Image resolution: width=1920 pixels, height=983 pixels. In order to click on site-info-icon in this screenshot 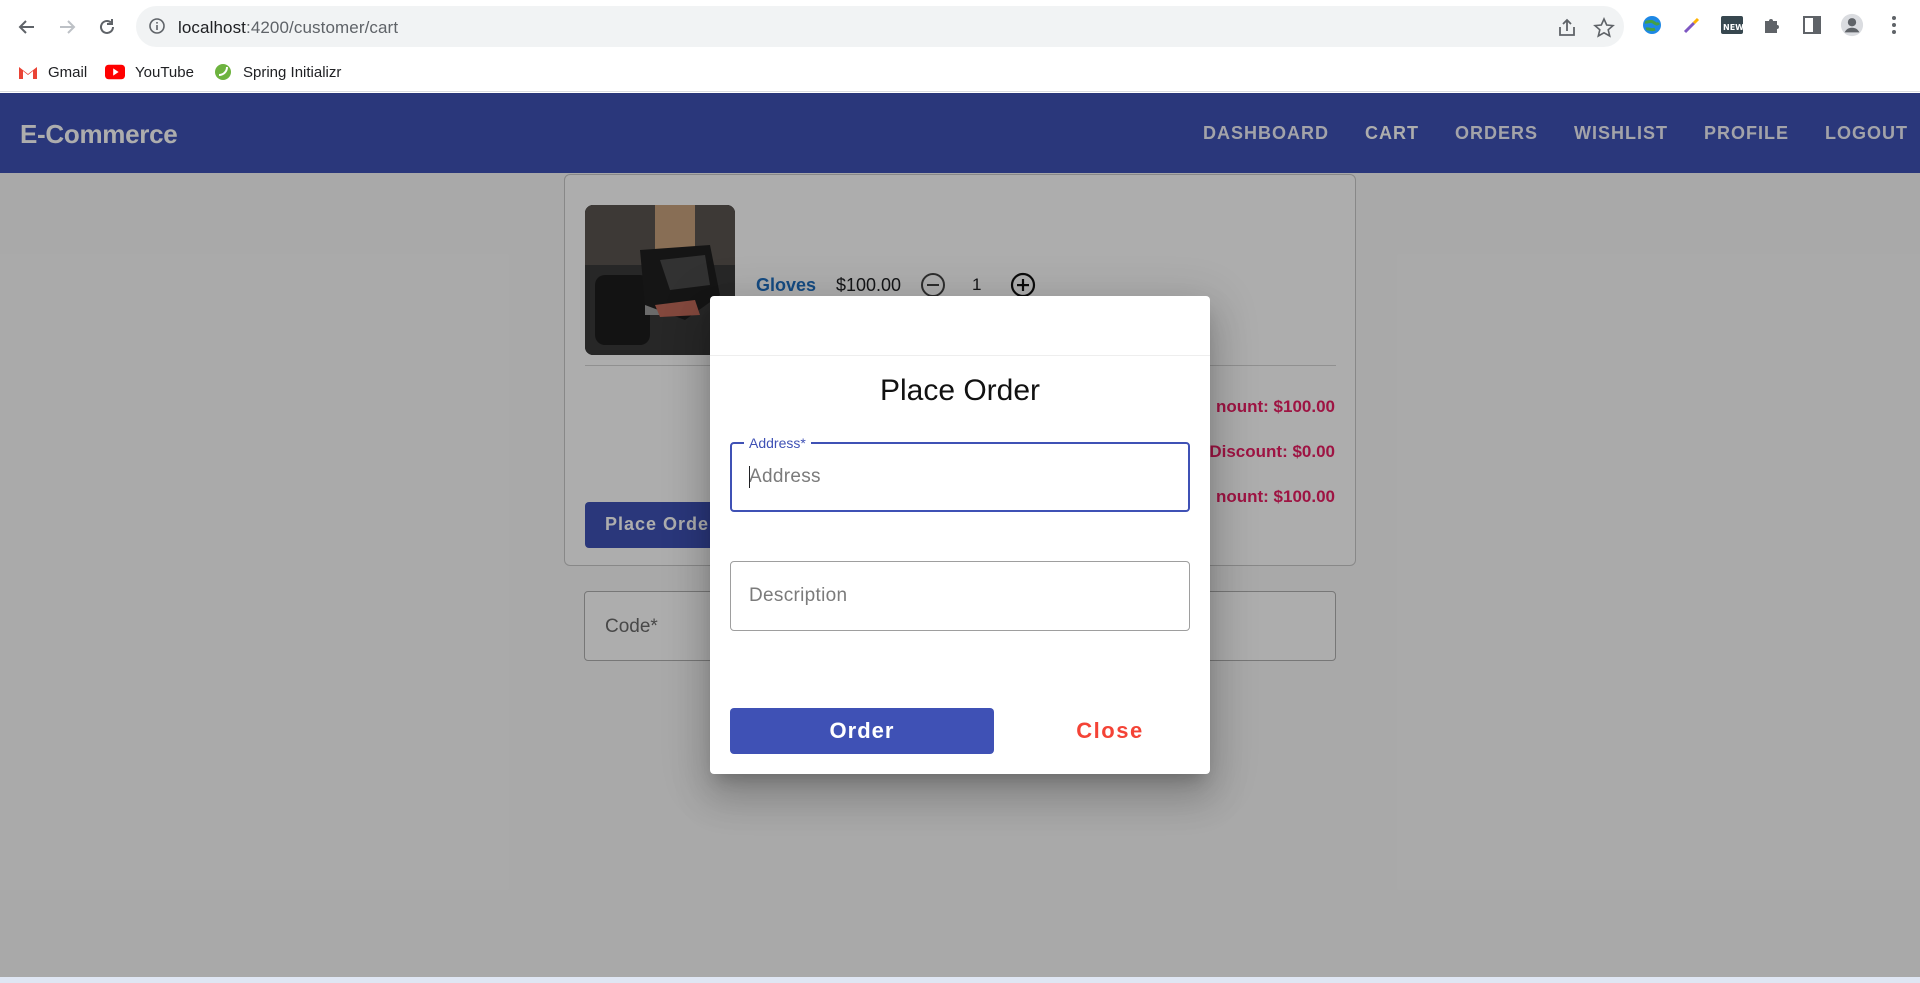, I will do `click(157, 28)`.